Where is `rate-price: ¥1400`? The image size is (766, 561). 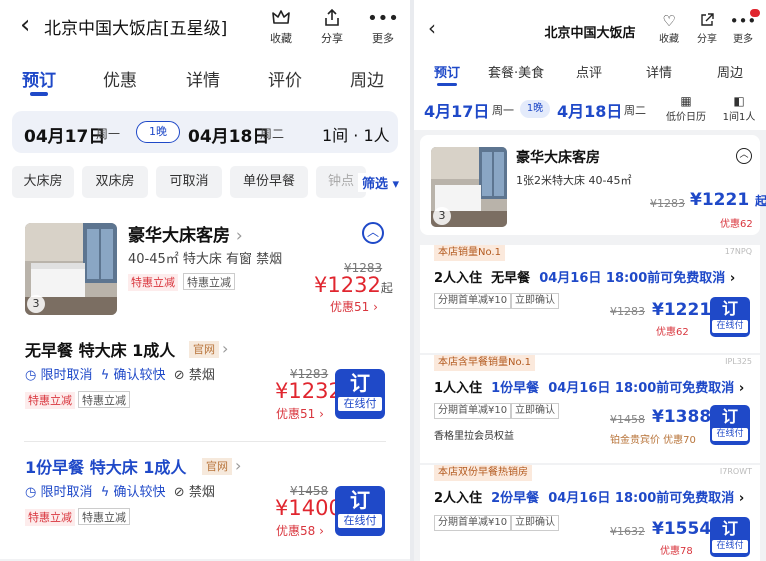
rate-price: ¥1400 is located at coordinates (308, 508).